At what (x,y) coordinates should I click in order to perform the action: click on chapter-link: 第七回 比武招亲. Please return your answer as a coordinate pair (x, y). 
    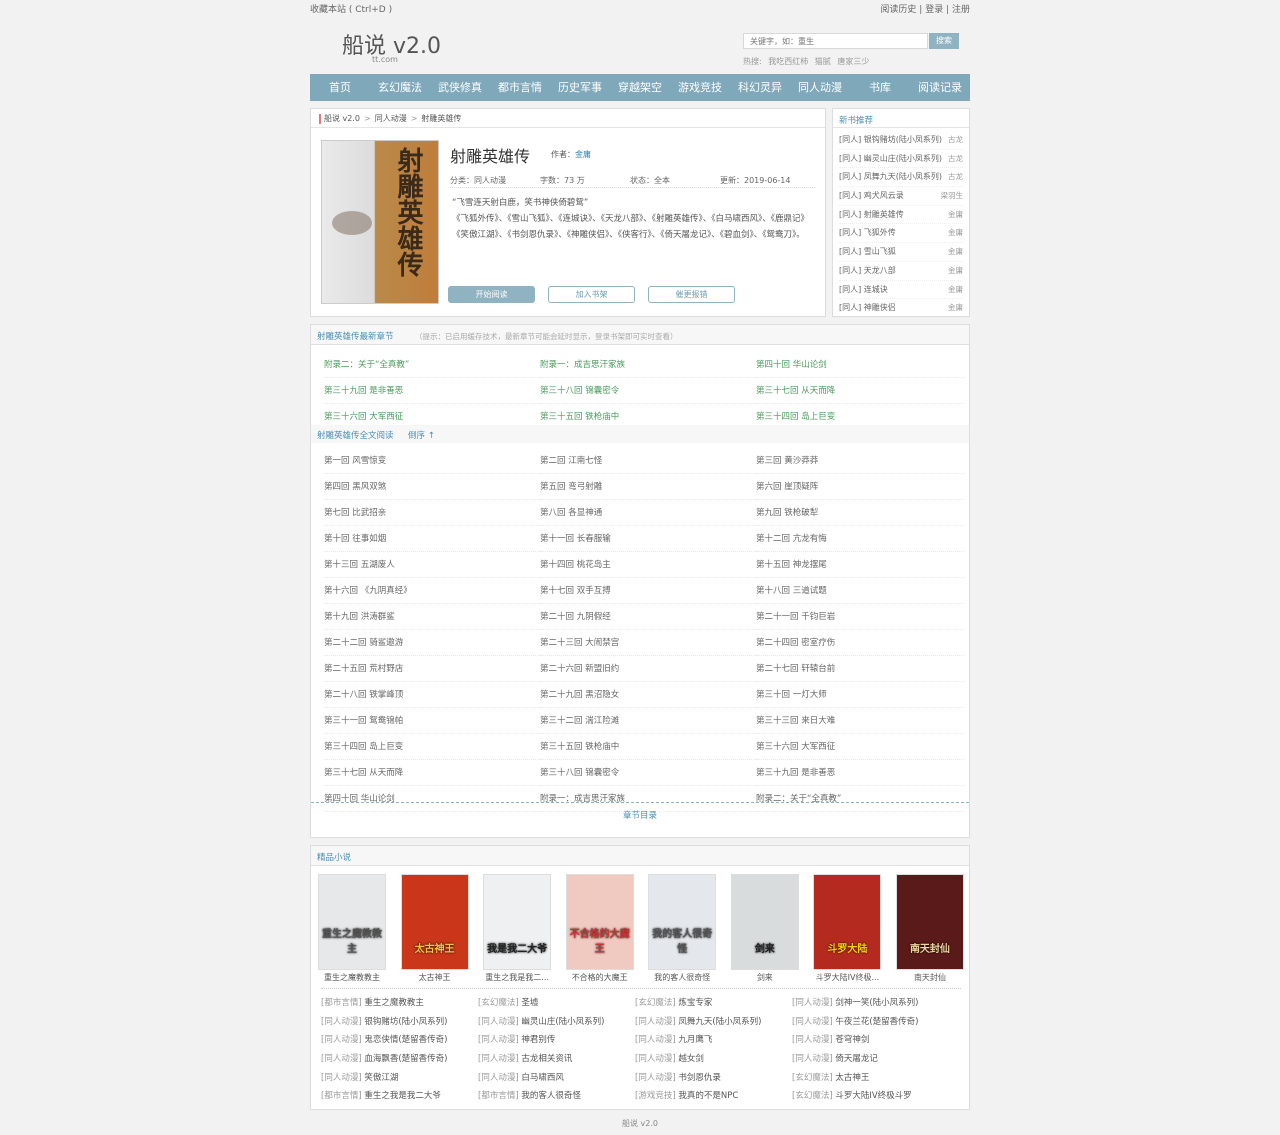
    Looking at the image, I should click on (432, 513).